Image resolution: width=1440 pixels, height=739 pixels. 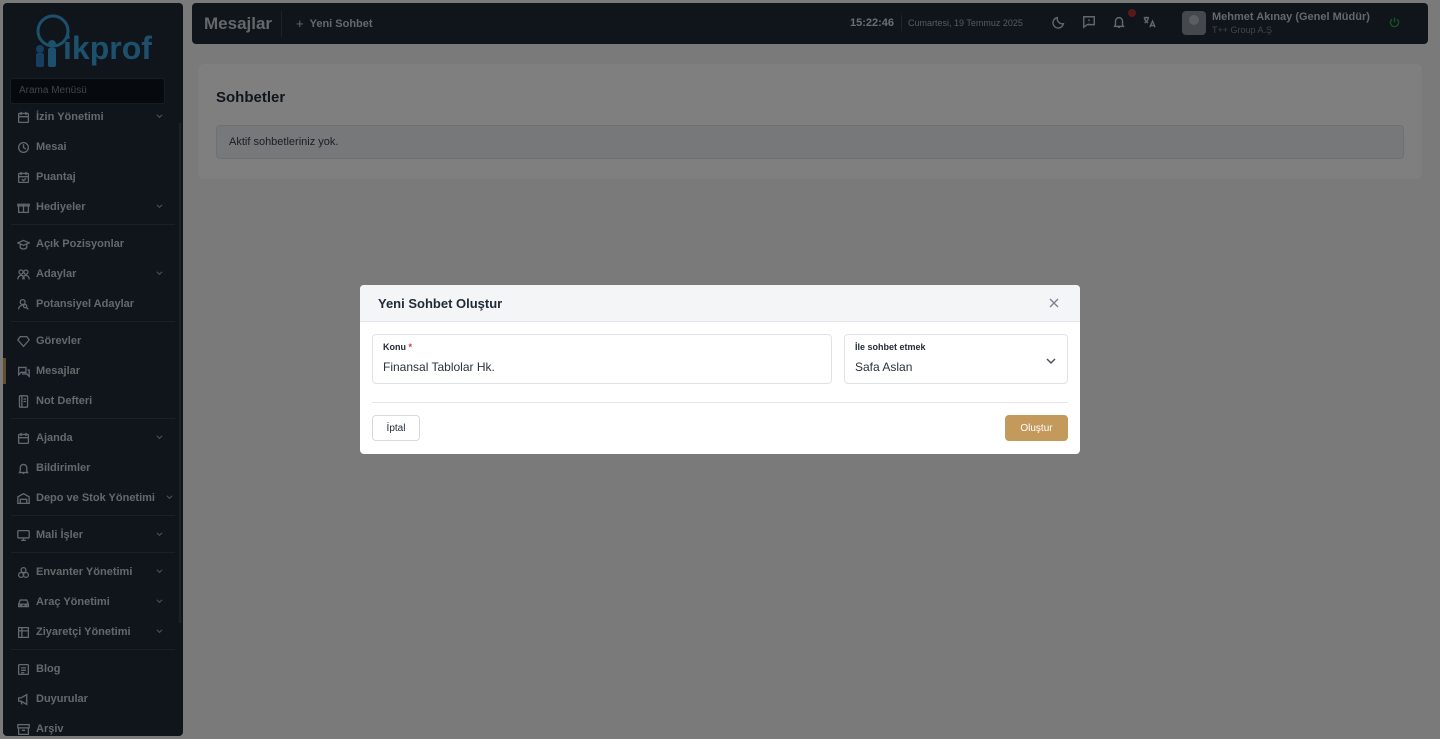 I want to click on chat-with-select: İle sohbet etmek Safa Aslan, so click(x=956, y=359).